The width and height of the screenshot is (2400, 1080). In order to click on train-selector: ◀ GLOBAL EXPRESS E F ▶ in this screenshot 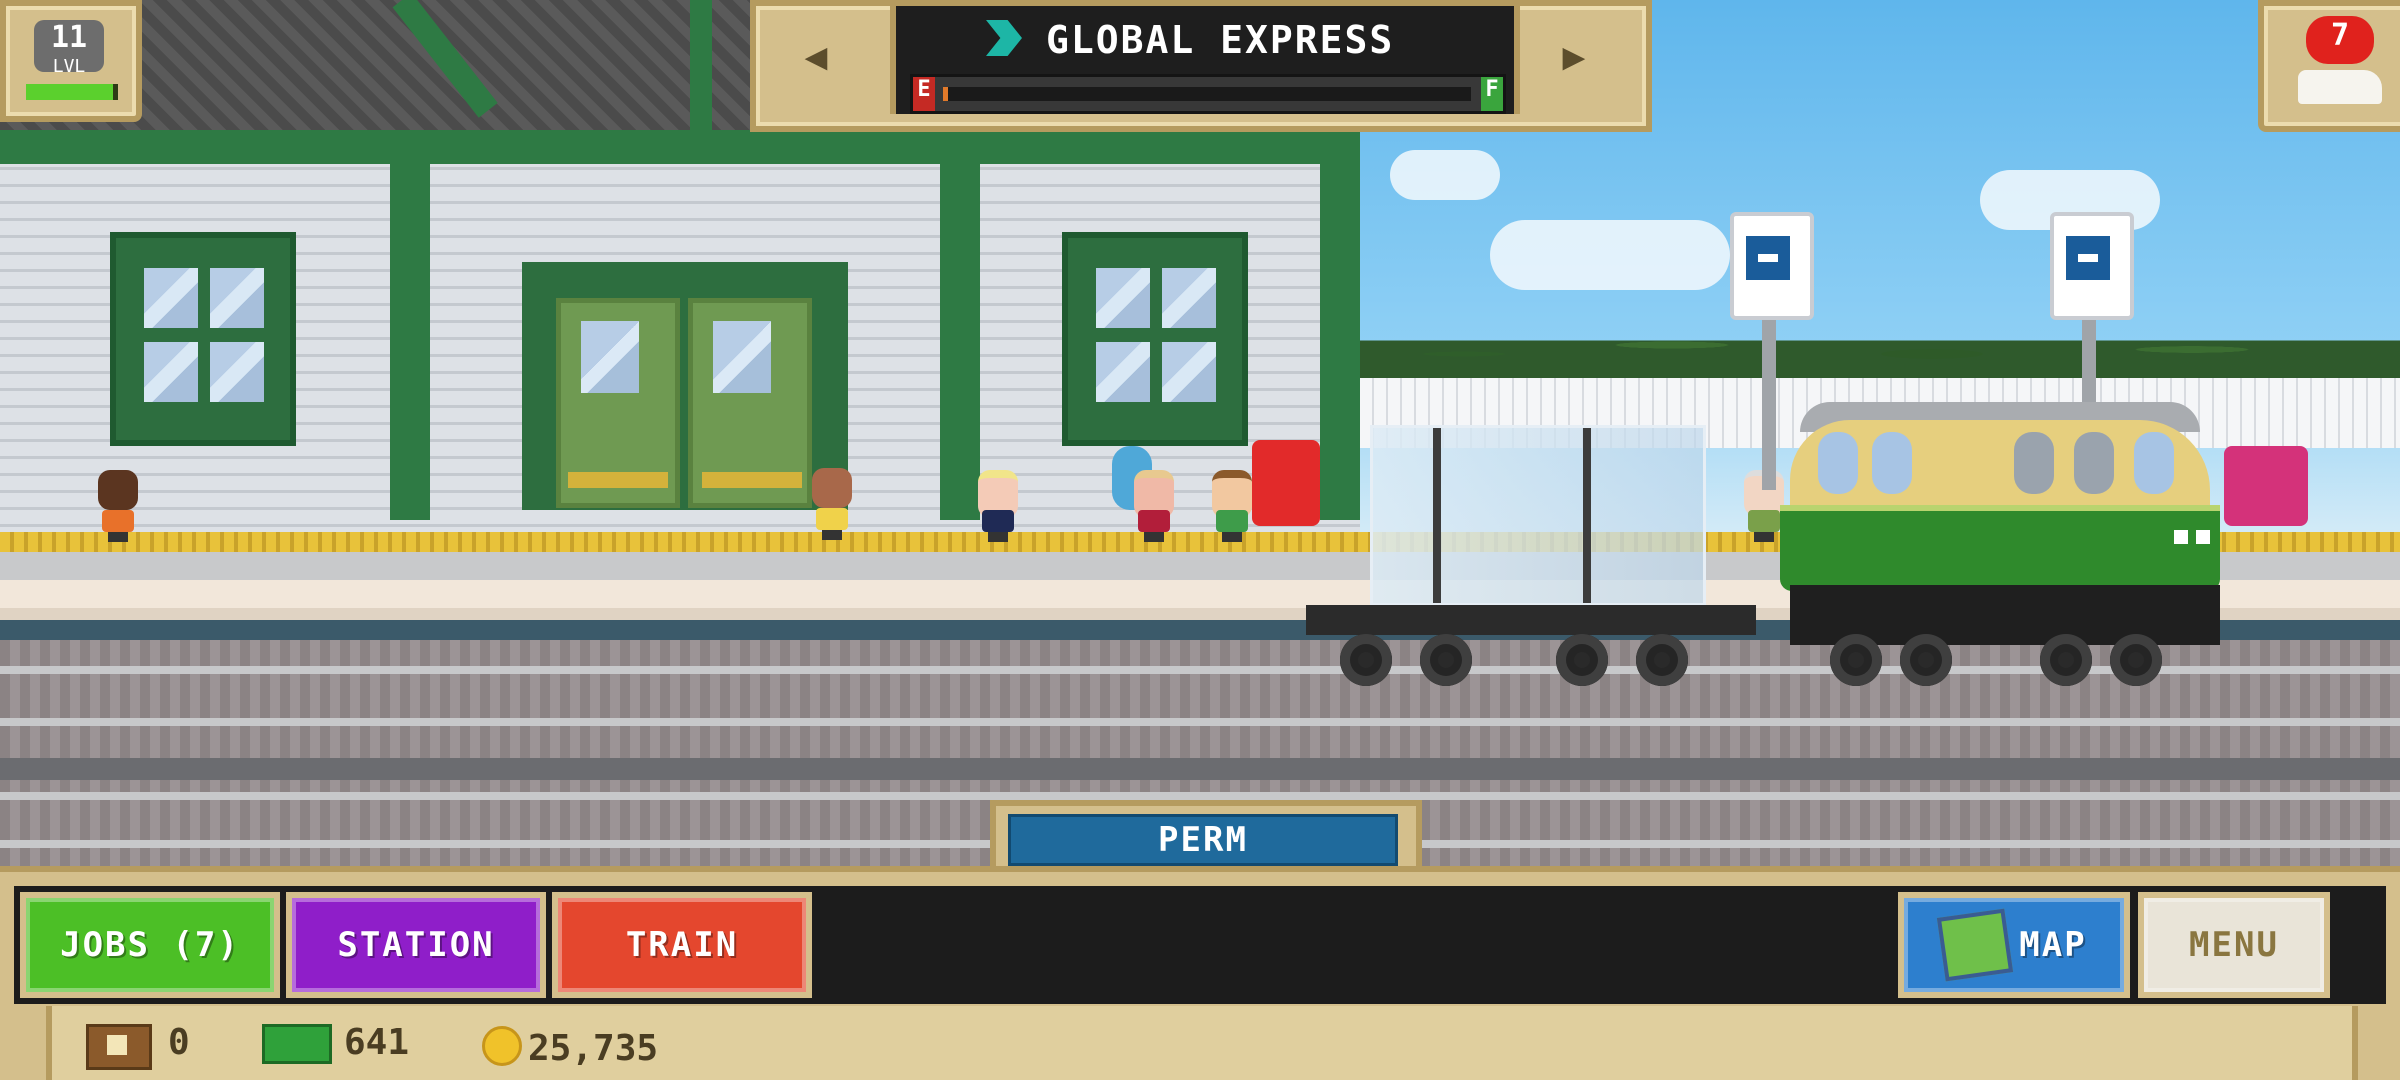, I will do `click(1201, 66)`.